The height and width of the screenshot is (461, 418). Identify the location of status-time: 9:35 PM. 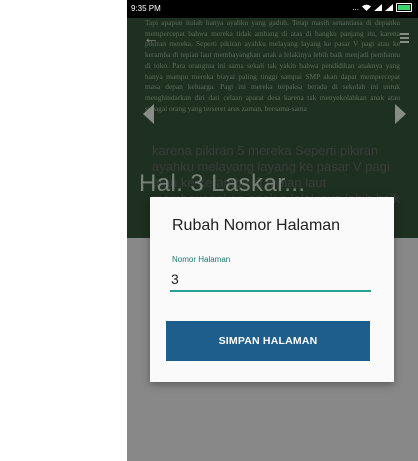
(146, 8).